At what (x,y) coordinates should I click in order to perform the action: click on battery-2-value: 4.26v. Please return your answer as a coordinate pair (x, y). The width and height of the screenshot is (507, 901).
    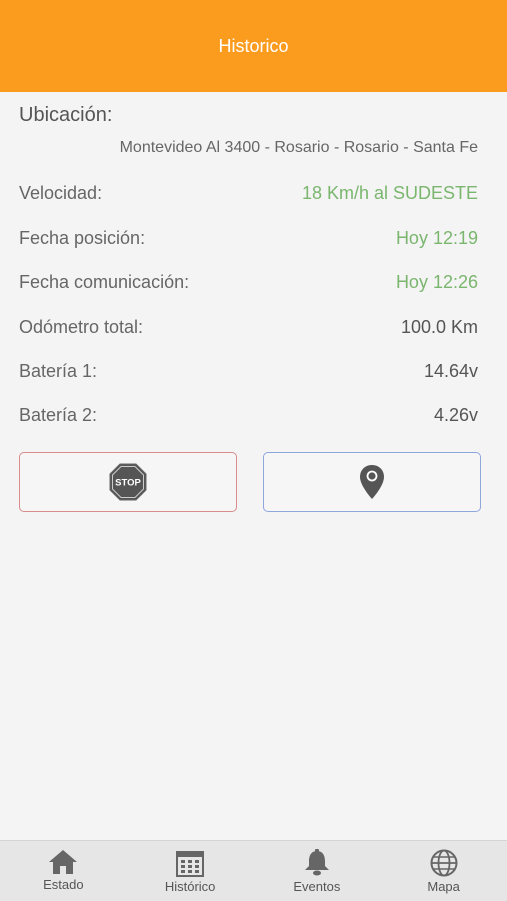
    Looking at the image, I should click on (455, 414).